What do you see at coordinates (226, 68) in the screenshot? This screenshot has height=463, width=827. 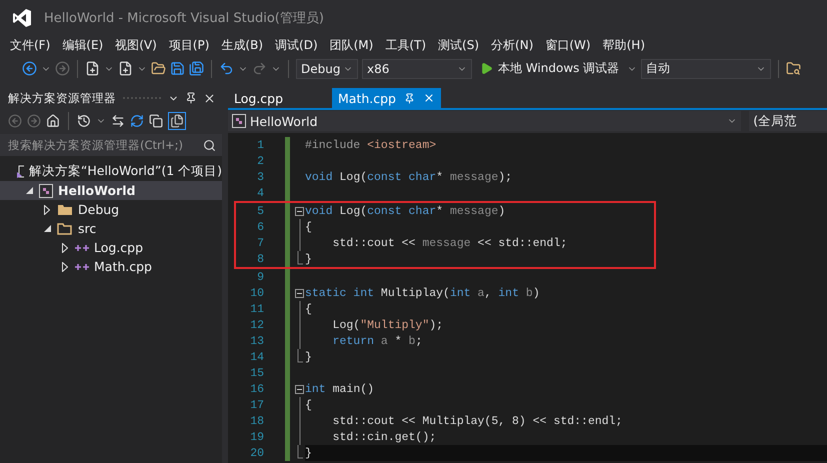 I see `undo-icon` at bounding box center [226, 68].